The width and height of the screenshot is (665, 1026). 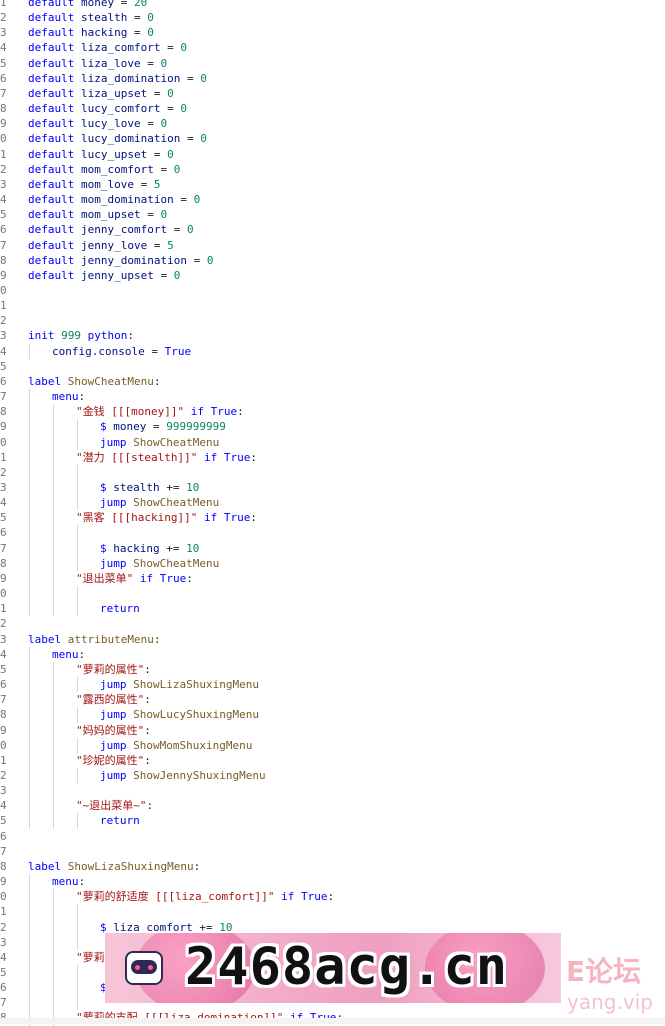 What do you see at coordinates (130, 336) in the screenshot?
I see `code-token: :` at bounding box center [130, 336].